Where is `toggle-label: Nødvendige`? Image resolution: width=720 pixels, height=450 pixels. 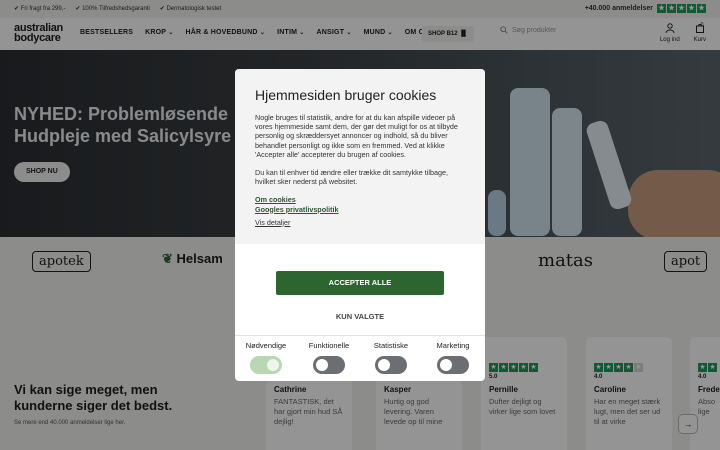
toggle-label: Nødvendige is located at coordinates (266, 345).